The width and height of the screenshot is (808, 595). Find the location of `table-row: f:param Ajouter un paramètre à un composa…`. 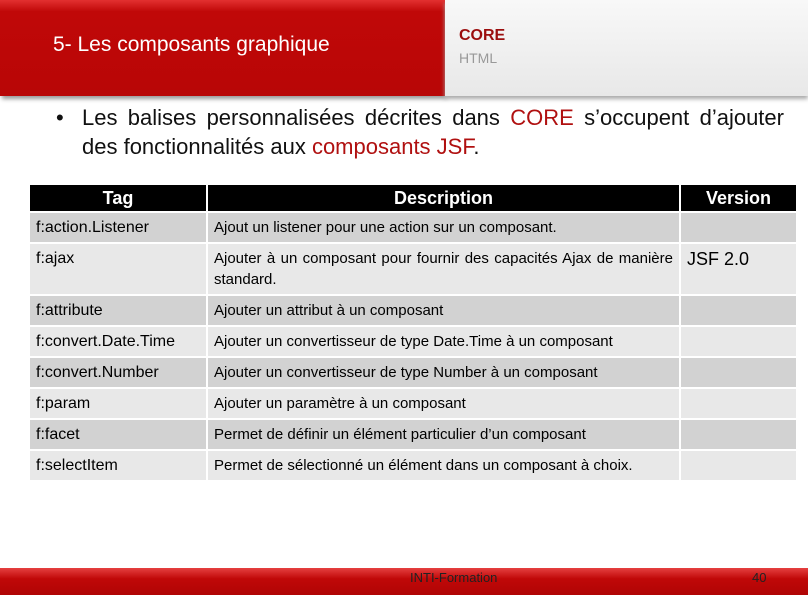

table-row: f:param Ajouter un paramètre à un composa… is located at coordinates (413, 403).